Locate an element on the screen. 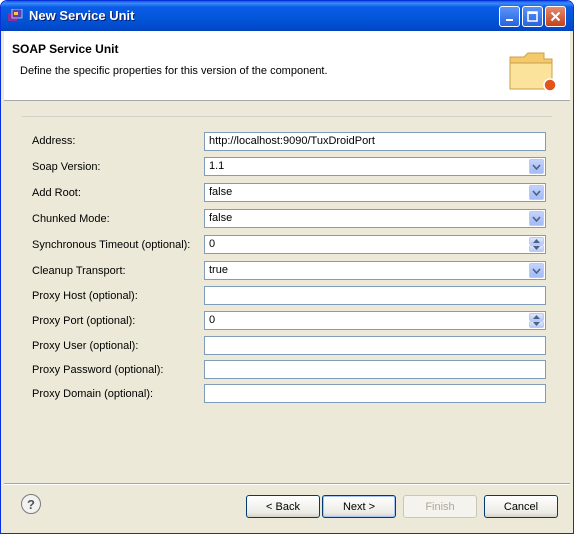  page-title: SOAP Service Unit is located at coordinates (65, 49).